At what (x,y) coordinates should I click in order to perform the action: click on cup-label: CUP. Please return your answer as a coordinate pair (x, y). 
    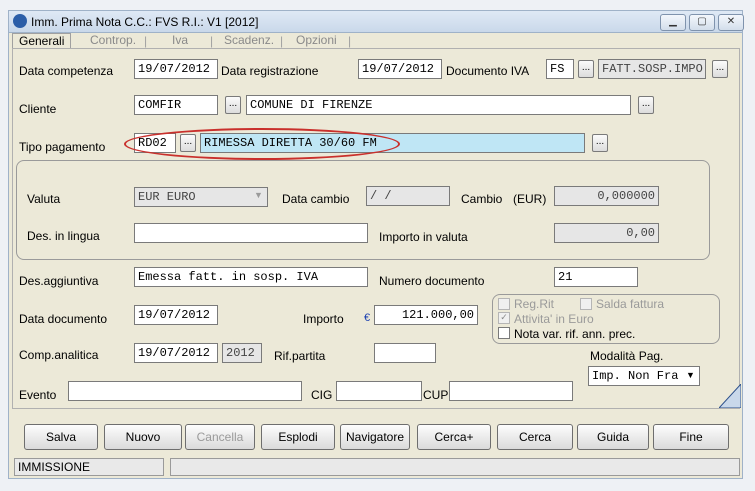
    Looking at the image, I should click on (436, 395).